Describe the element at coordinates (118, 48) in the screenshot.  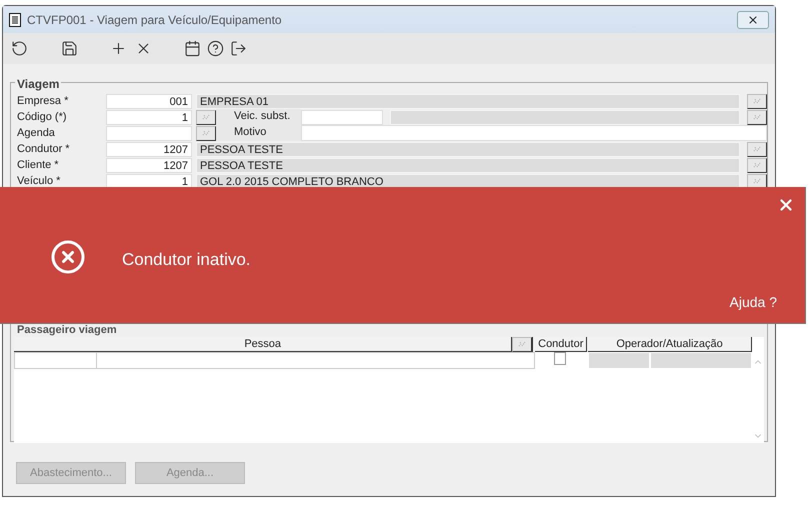
I see `add-icon` at that location.